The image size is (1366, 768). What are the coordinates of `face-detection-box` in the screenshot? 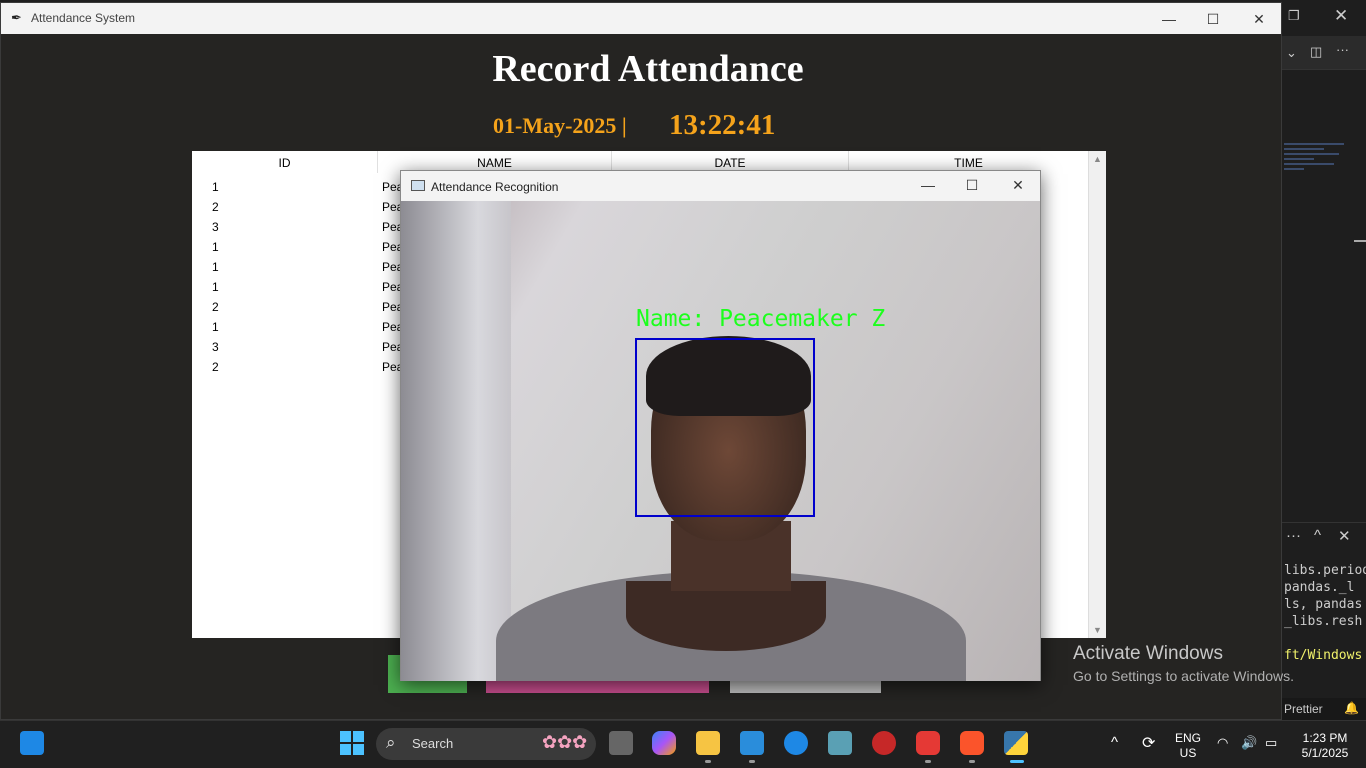 It's located at (725, 427).